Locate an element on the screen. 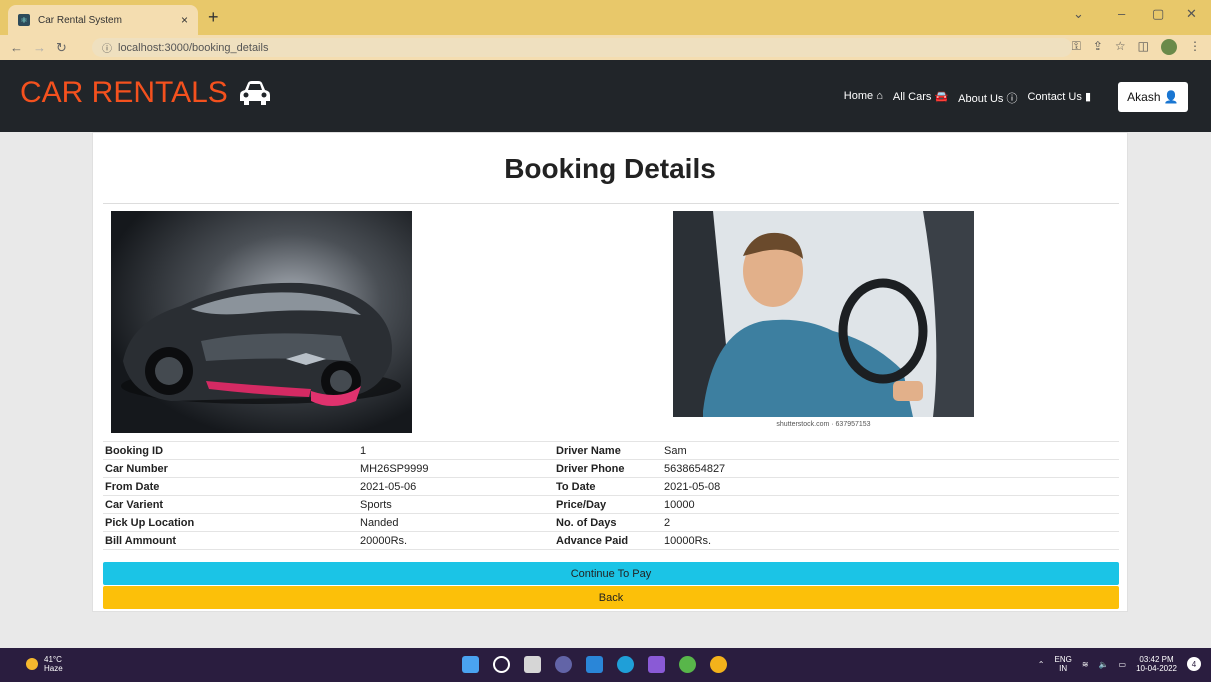 The height and width of the screenshot is (682, 1211). browser-tab-strip: ⚛ Car Rental System × + ⌄ – ▢ ✕ is located at coordinates (605, 17).